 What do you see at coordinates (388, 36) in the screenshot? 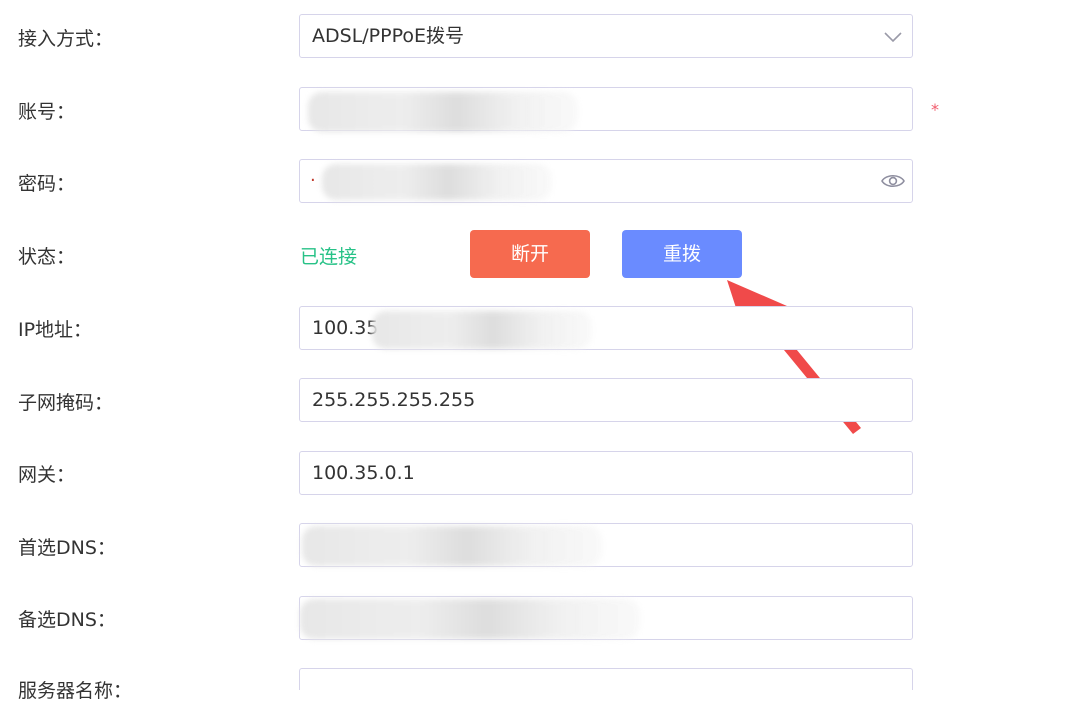
I see `access-method-value: ADSL/PPPoE拨号` at bounding box center [388, 36].